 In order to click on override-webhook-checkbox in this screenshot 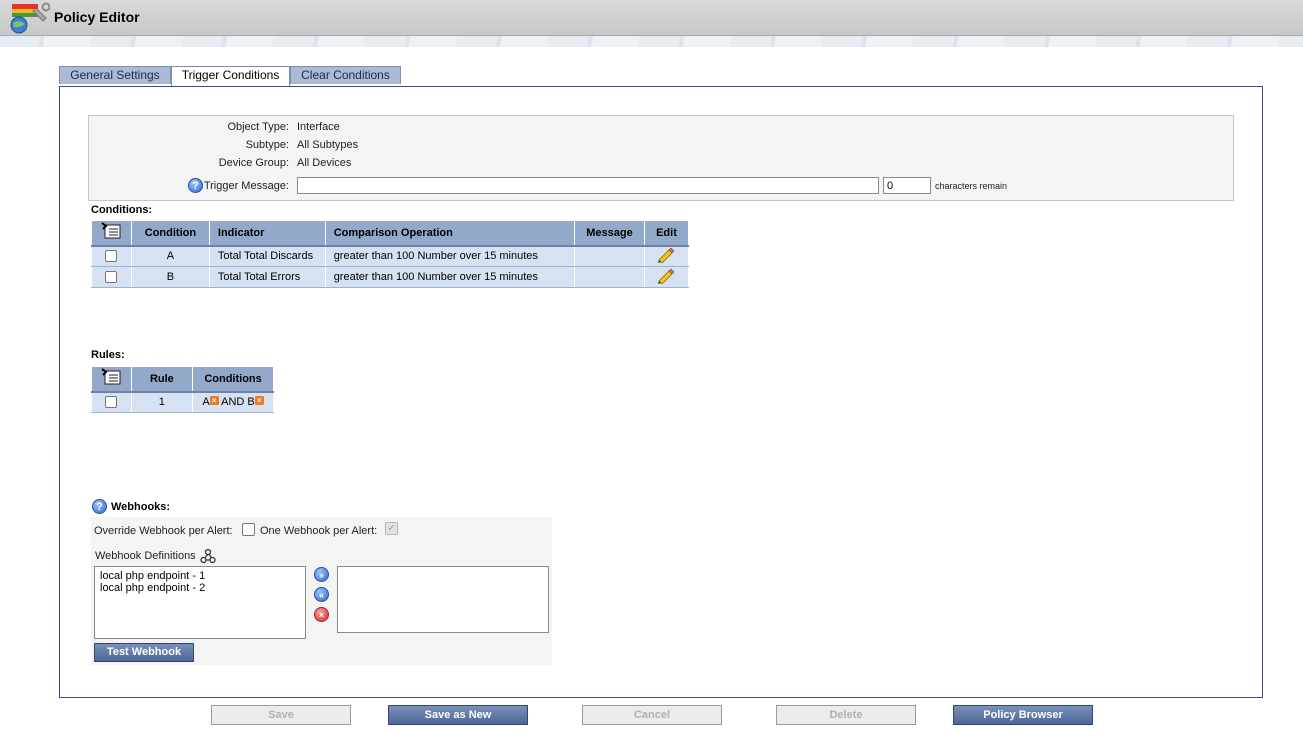, I will do `click(248, 529)`.